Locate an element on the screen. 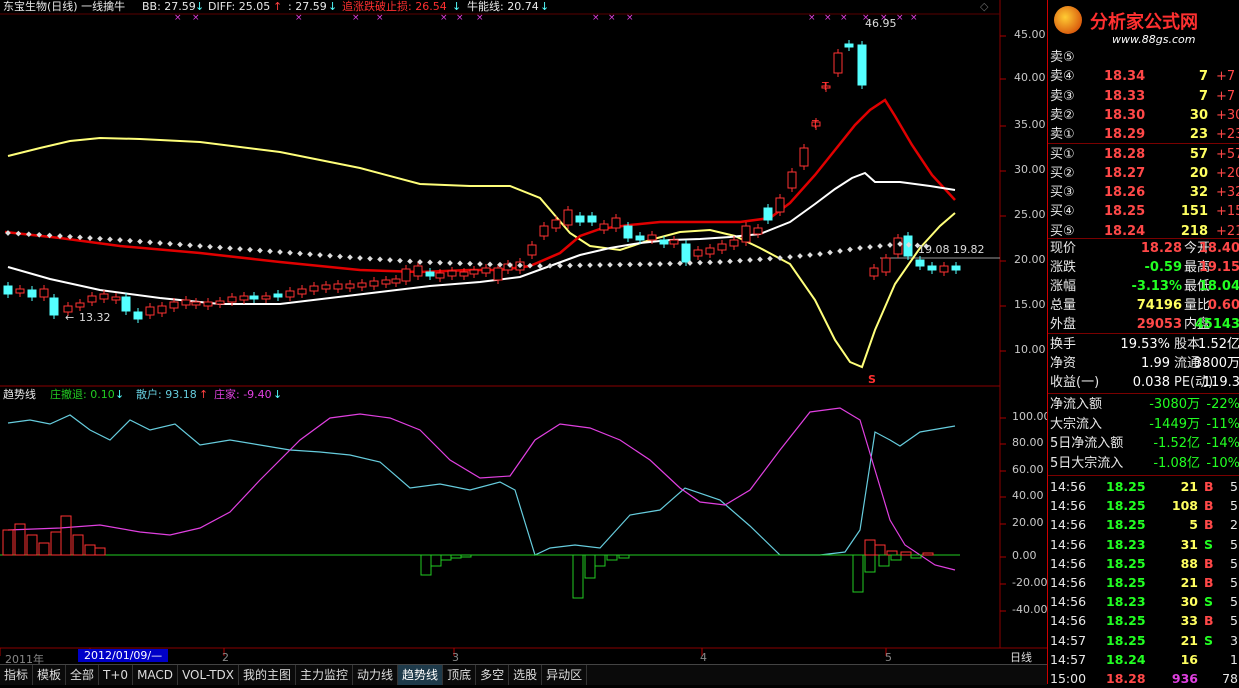 Image resolution: width=1239 pixels, height=688 pixels. tick-count: 1 is located at coordinates (1234, 659).